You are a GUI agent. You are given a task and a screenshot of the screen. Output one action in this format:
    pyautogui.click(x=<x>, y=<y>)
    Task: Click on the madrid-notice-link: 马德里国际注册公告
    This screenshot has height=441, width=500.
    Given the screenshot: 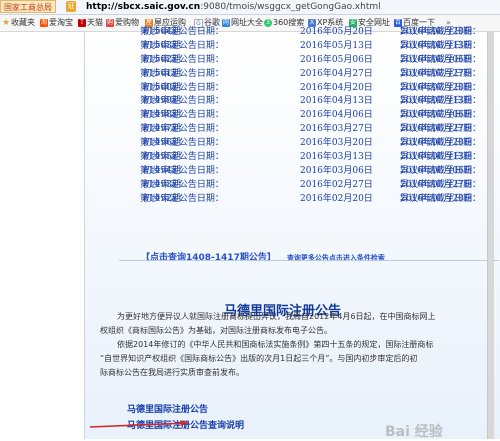 What is the action you would take?
    pyautogui.click(x=167, y=410)
    